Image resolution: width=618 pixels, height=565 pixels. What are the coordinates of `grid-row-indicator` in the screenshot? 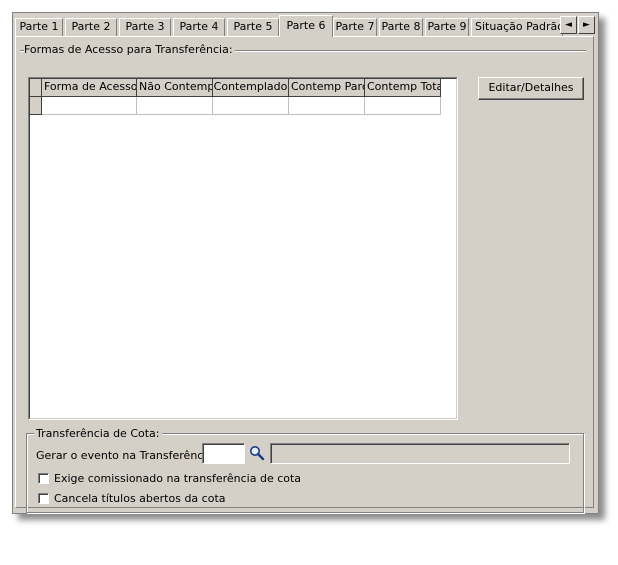 It's located at (36, 106).